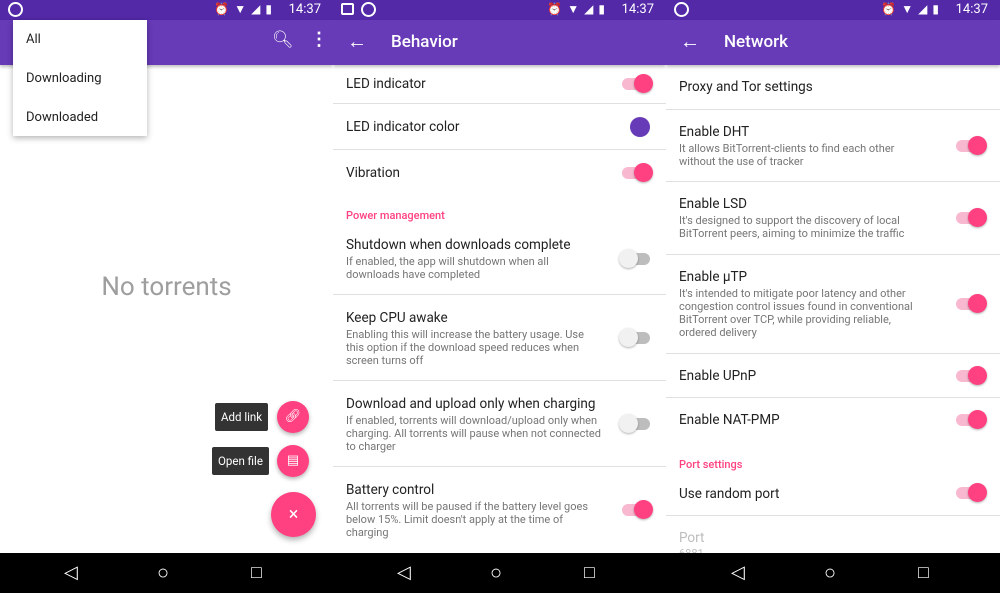  What do you see at coordinates (729, 494) in the screenshot?
I see `setting-title: Use random port` at bounding box center [729, 494].